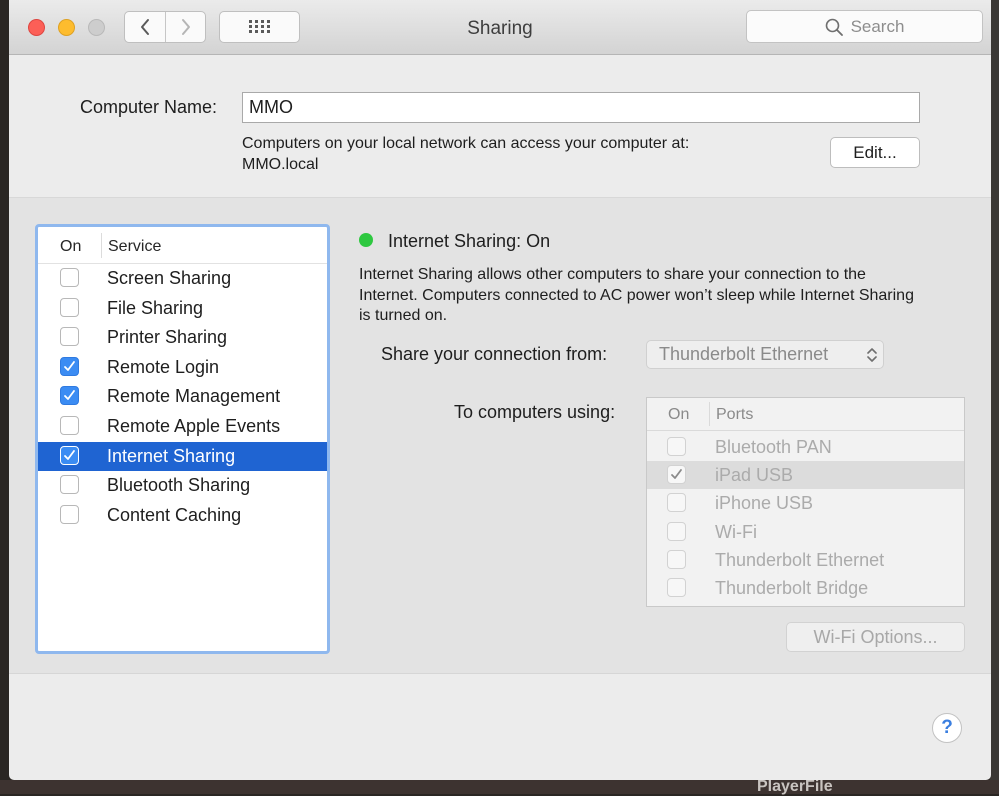 The height and width of the screenshot is (796, 999). What do you see at coordinates (366, 240) in the screenshot?
I see `status-indicator-dot` at bounding box center [366, 240].